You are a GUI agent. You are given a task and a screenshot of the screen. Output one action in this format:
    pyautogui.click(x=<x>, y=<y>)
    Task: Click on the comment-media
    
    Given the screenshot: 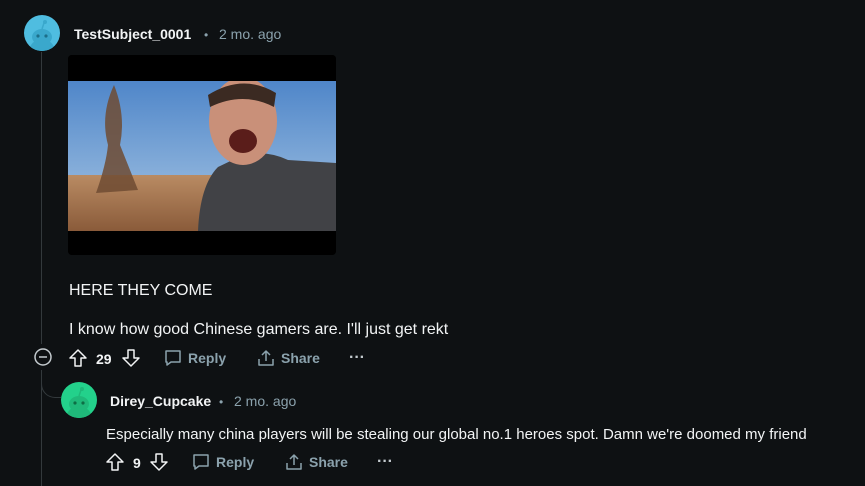 What is the action you would take?
    pyautogui.click(x=202, y=155)
    